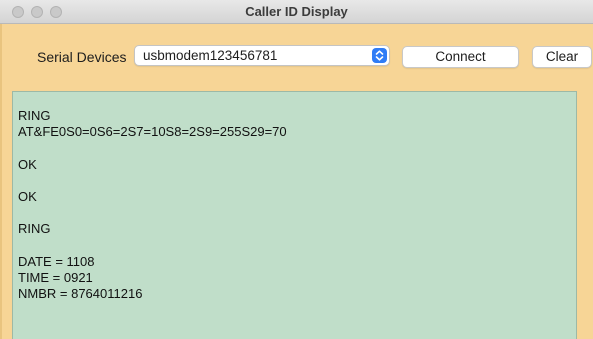 Image resolution: width=593 pixels, height=339 pixels. I want to click on serial-device-value: usbmodem123456781, so click(210, 55).